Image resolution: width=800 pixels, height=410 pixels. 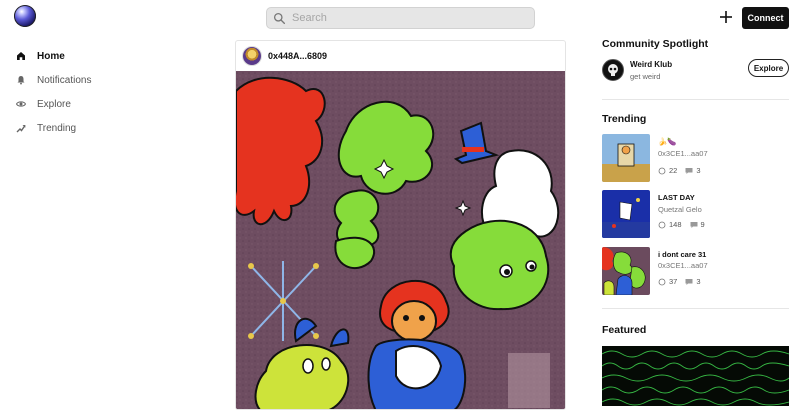 I want to click on community-name: Weird Klub, so click(x=651, y=64).